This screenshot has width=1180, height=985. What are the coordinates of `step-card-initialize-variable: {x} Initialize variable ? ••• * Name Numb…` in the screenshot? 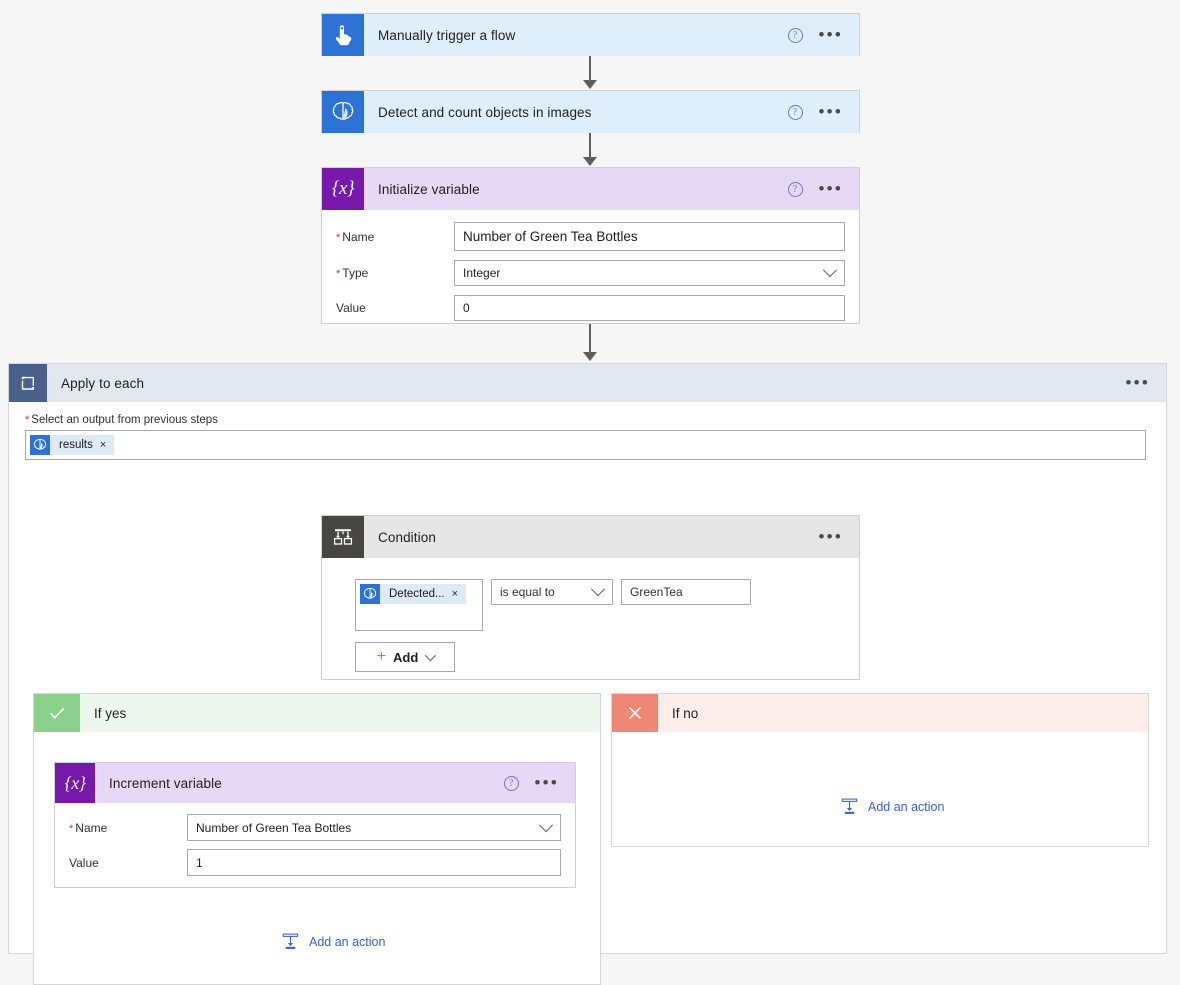 It's located at (590, 245).